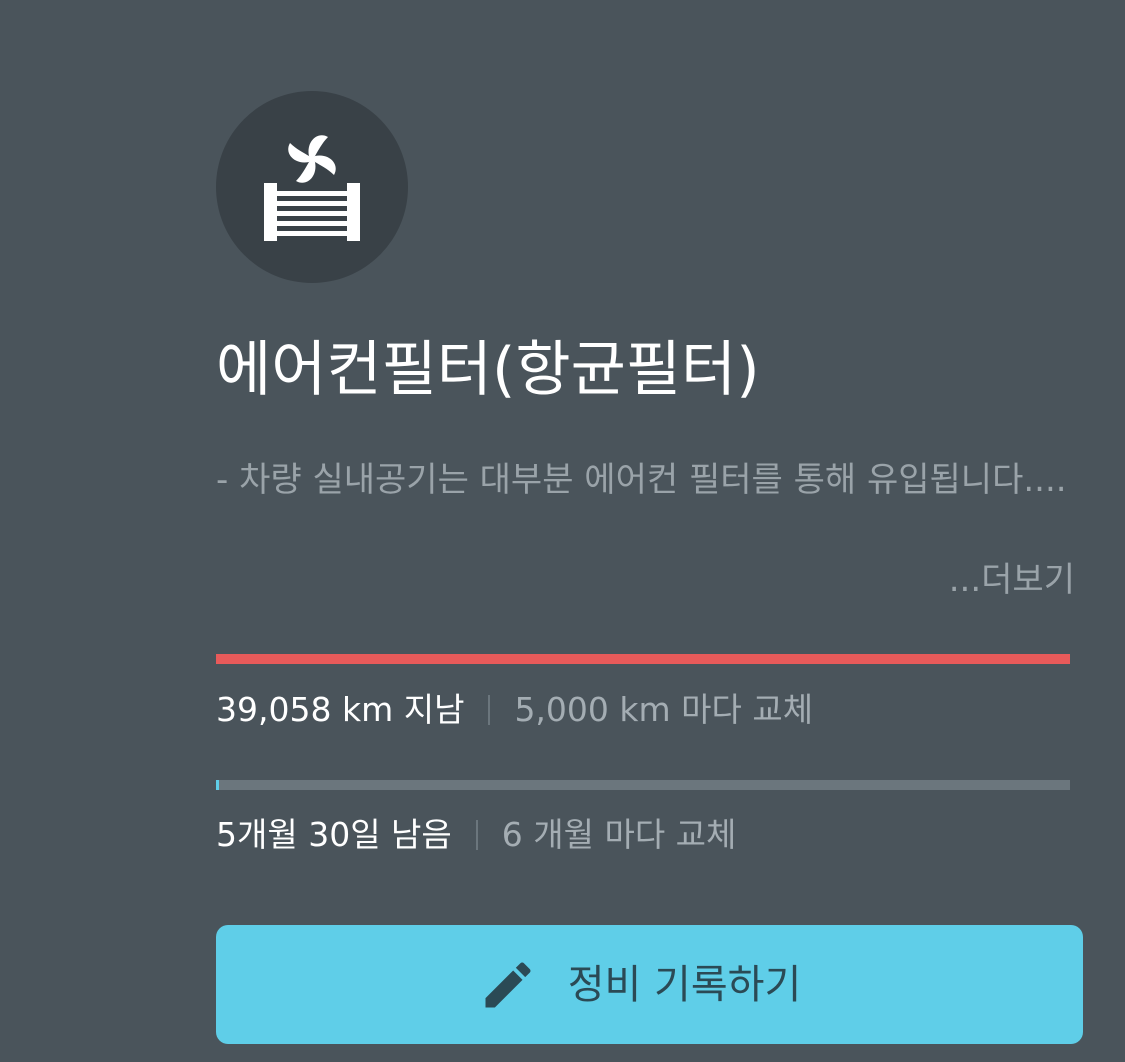 The width and height of the screenshot is (1125, 1062). Describe the element at coordinates (1012, 580) in the screenshot. I see `more-link: ...더보기` at that location.